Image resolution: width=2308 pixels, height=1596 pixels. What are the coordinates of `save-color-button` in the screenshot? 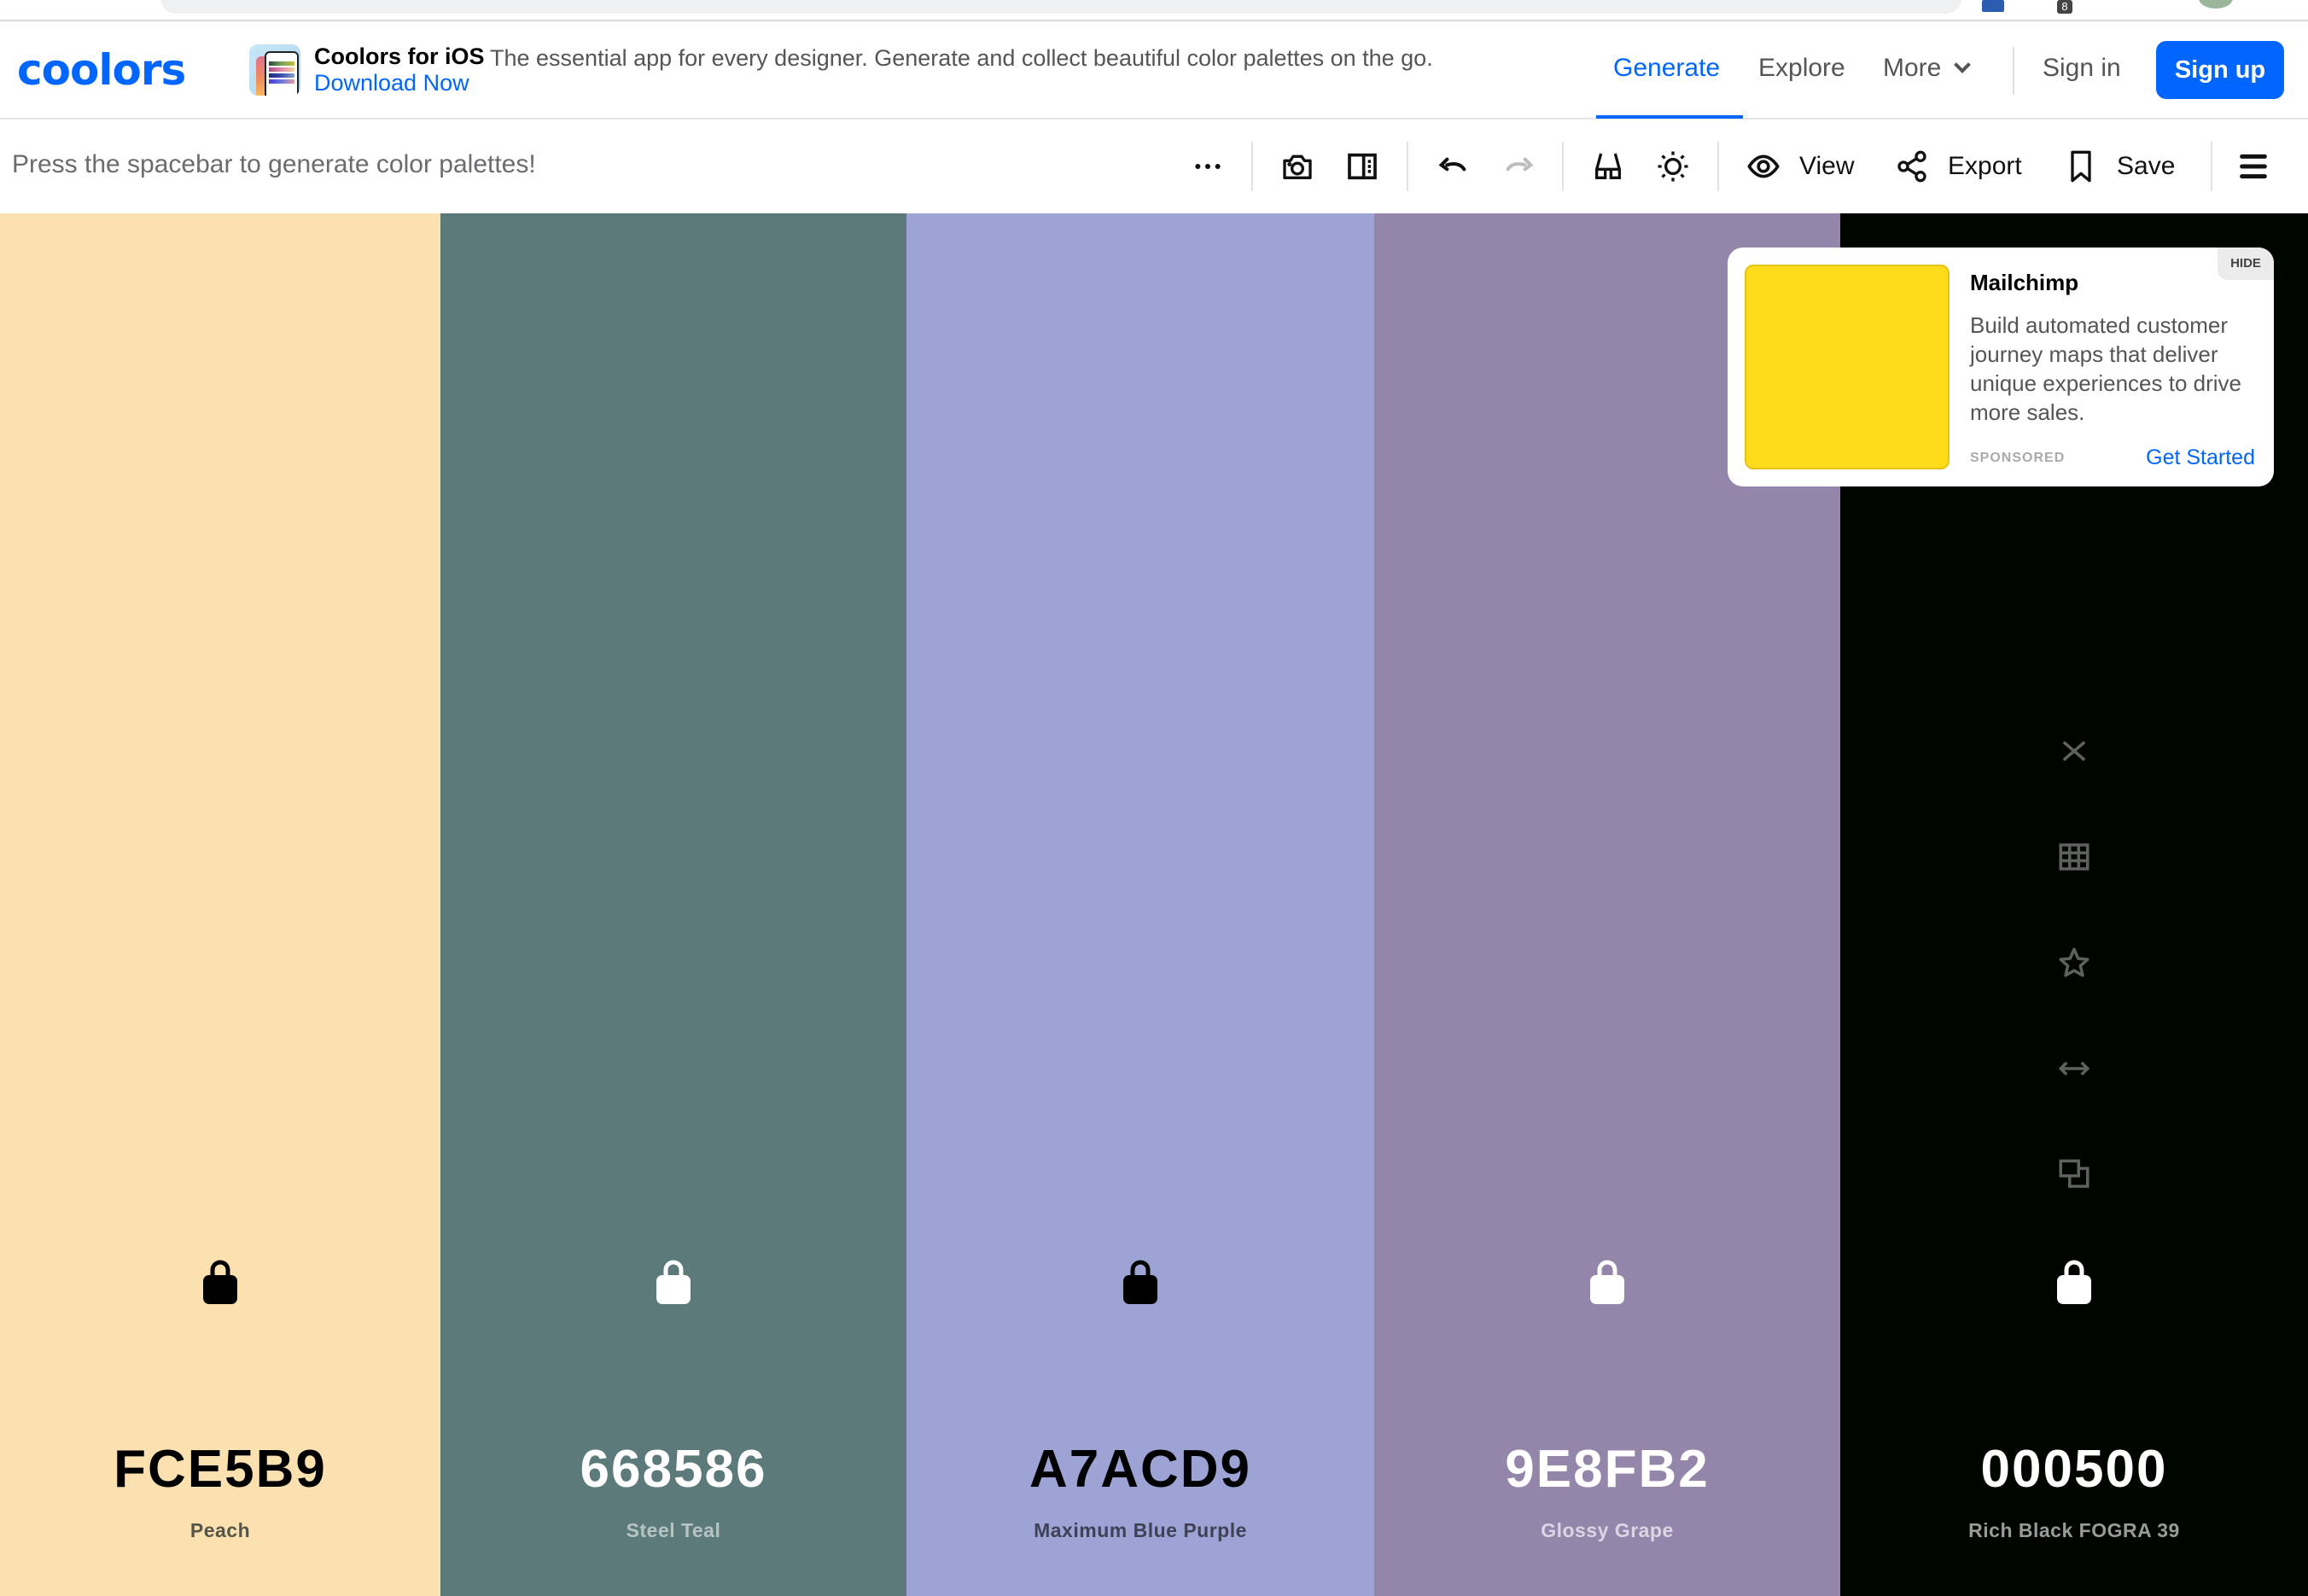 It's located at (2074, 962).